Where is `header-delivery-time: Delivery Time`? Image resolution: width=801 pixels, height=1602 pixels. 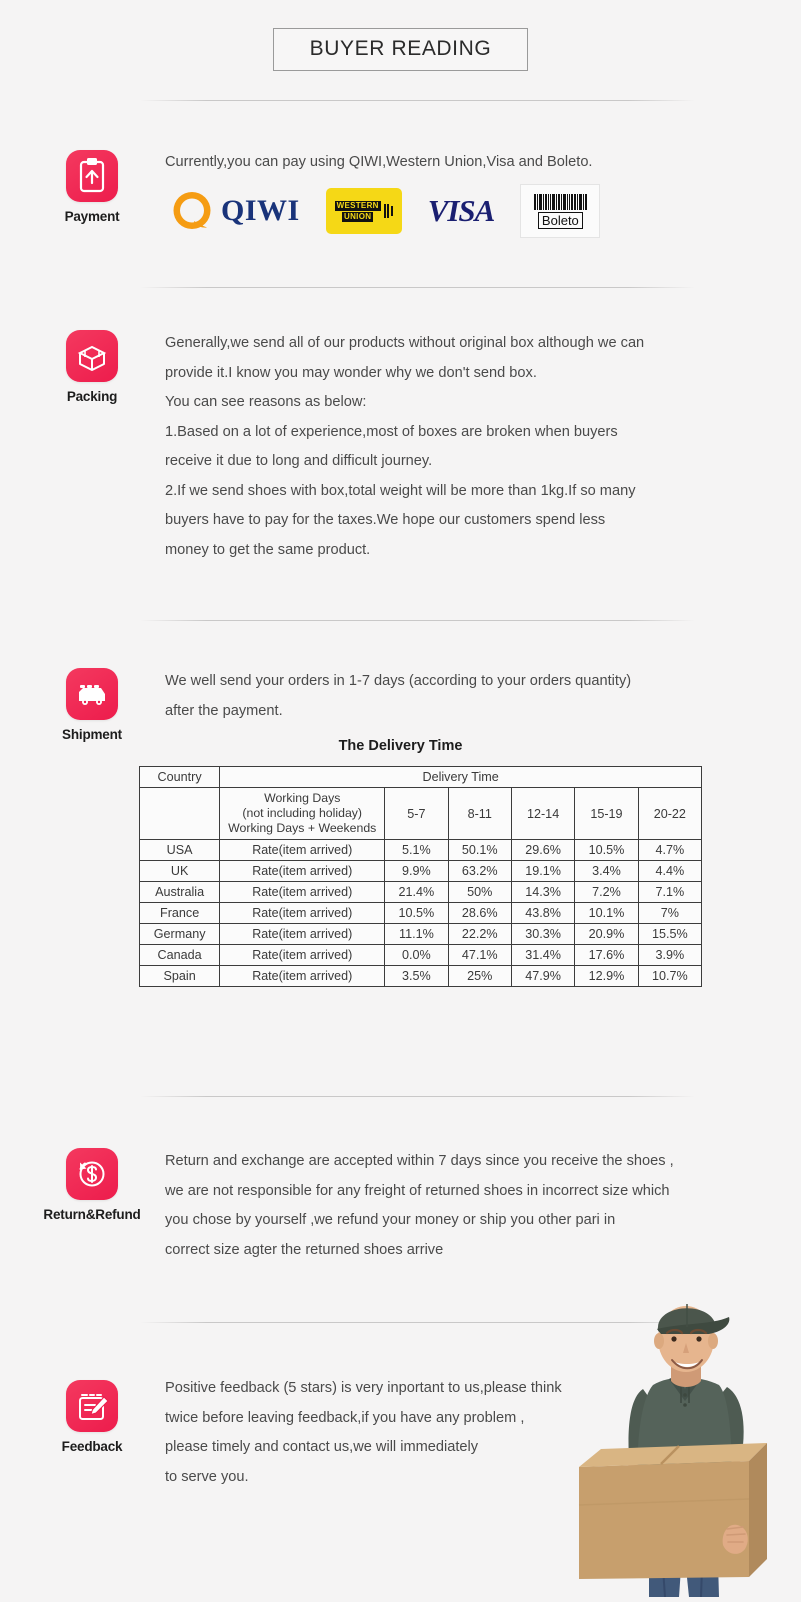
header-delivery-time: Delivery Time is located at coordinates (460, 777).